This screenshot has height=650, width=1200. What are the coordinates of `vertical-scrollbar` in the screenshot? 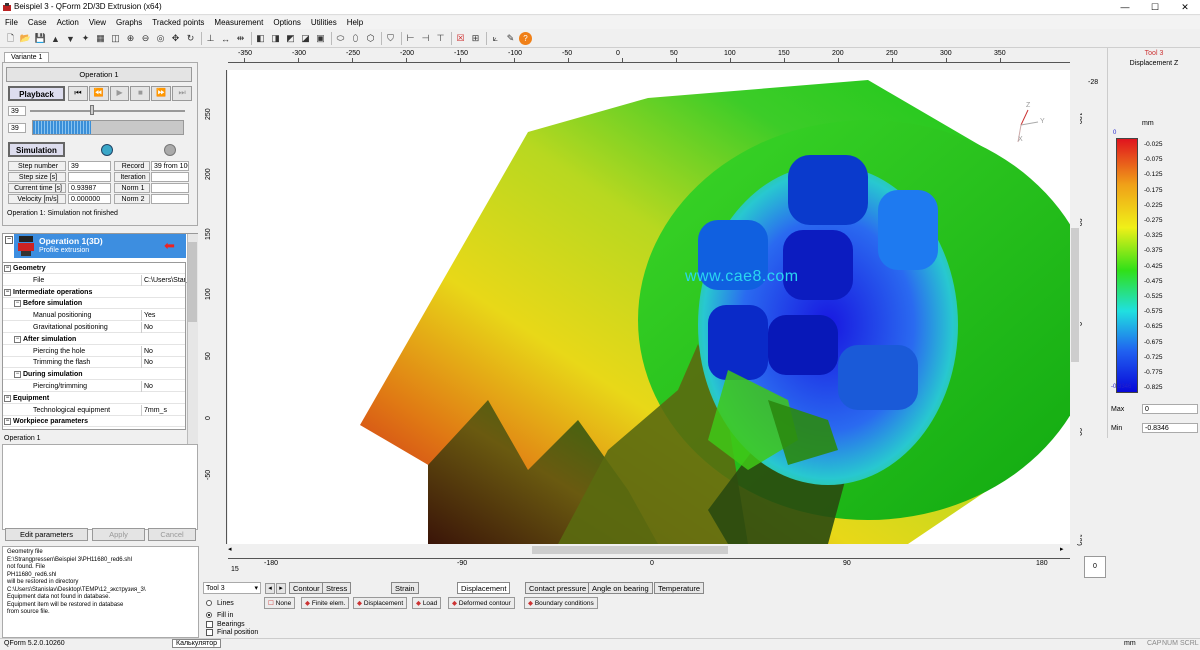 It's located at (1075, 307).